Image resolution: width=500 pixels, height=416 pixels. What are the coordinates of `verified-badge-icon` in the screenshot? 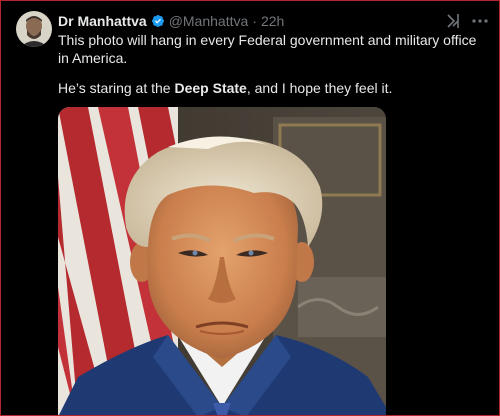 It's located at (158, 21).